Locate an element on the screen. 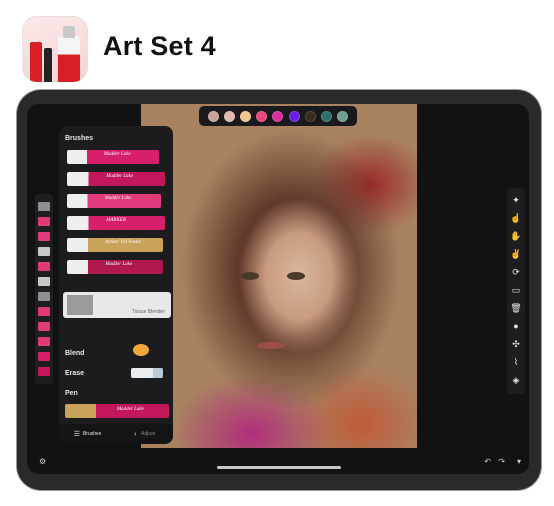 The width and height of the screenshot is (554, 506). color-palette is located at coordinates (278, 116).